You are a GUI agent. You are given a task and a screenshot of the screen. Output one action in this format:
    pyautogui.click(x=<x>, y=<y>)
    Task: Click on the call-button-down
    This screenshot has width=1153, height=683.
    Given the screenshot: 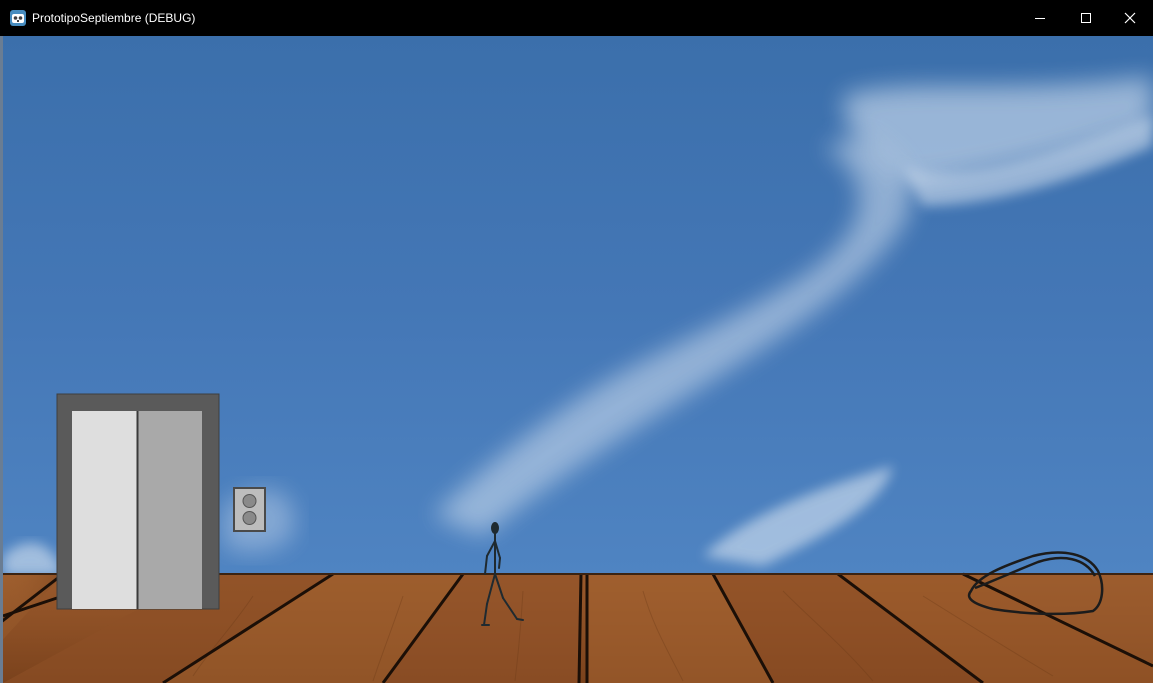 What is the action you would take?
    pyautogui.click(x=249, y=518)
    